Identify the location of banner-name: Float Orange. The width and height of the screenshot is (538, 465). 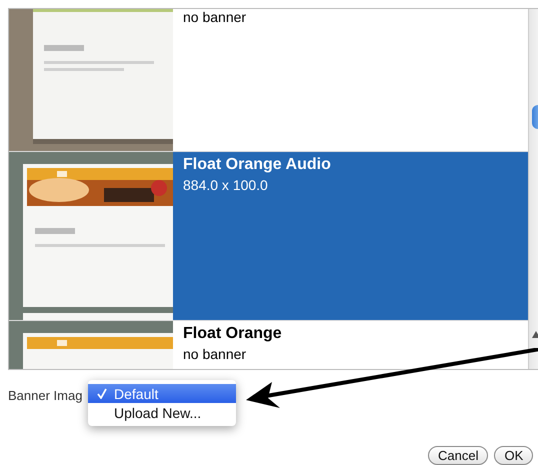
(232, 334).